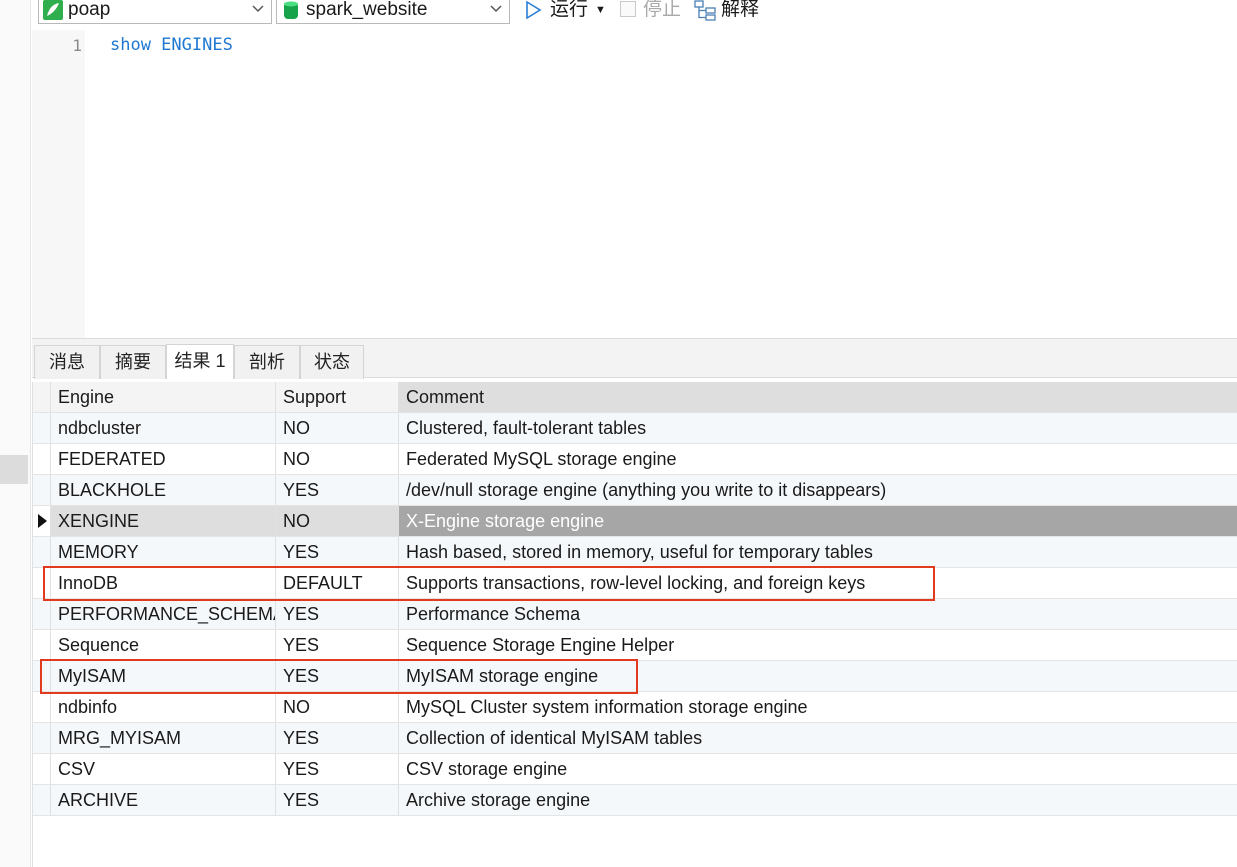 The height and width of the screenshot is (867, 1237). I want to click on column-header-support: Support, so click(337, 397).